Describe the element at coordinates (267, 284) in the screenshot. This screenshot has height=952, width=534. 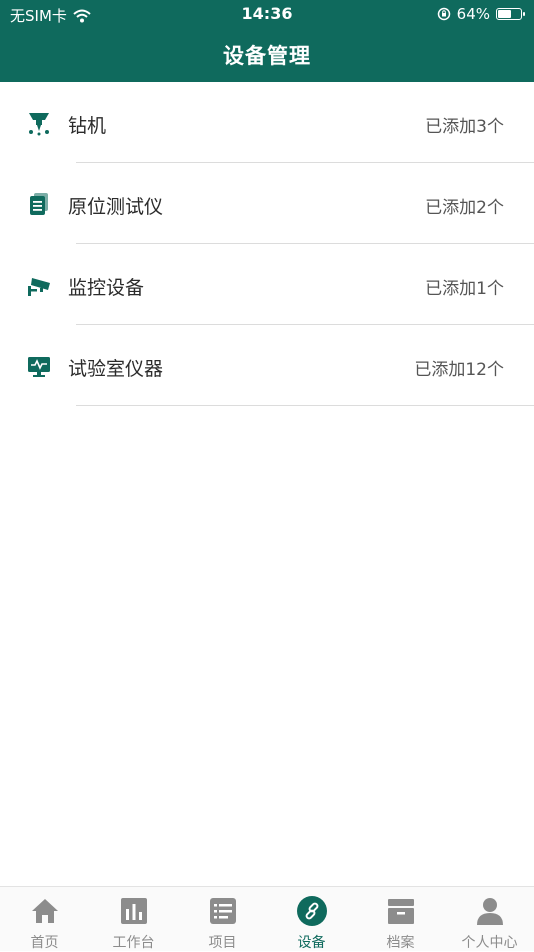
I see `device-row-monitoring: 监控设备 已添加1个` at that location.